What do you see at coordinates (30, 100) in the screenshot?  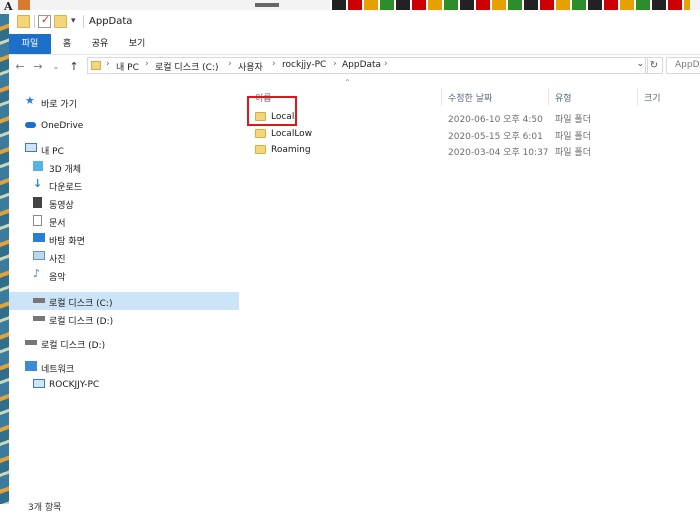 I see `star-icon: ★` at bounding box center [30, 100].